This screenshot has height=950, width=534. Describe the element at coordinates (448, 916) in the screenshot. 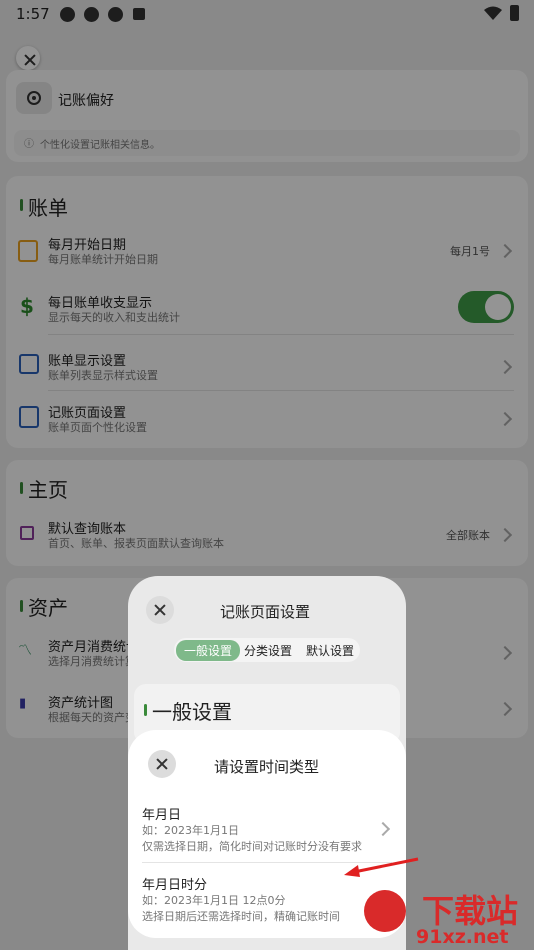

I see `watermark: 下载站 91xz.net` at that location.